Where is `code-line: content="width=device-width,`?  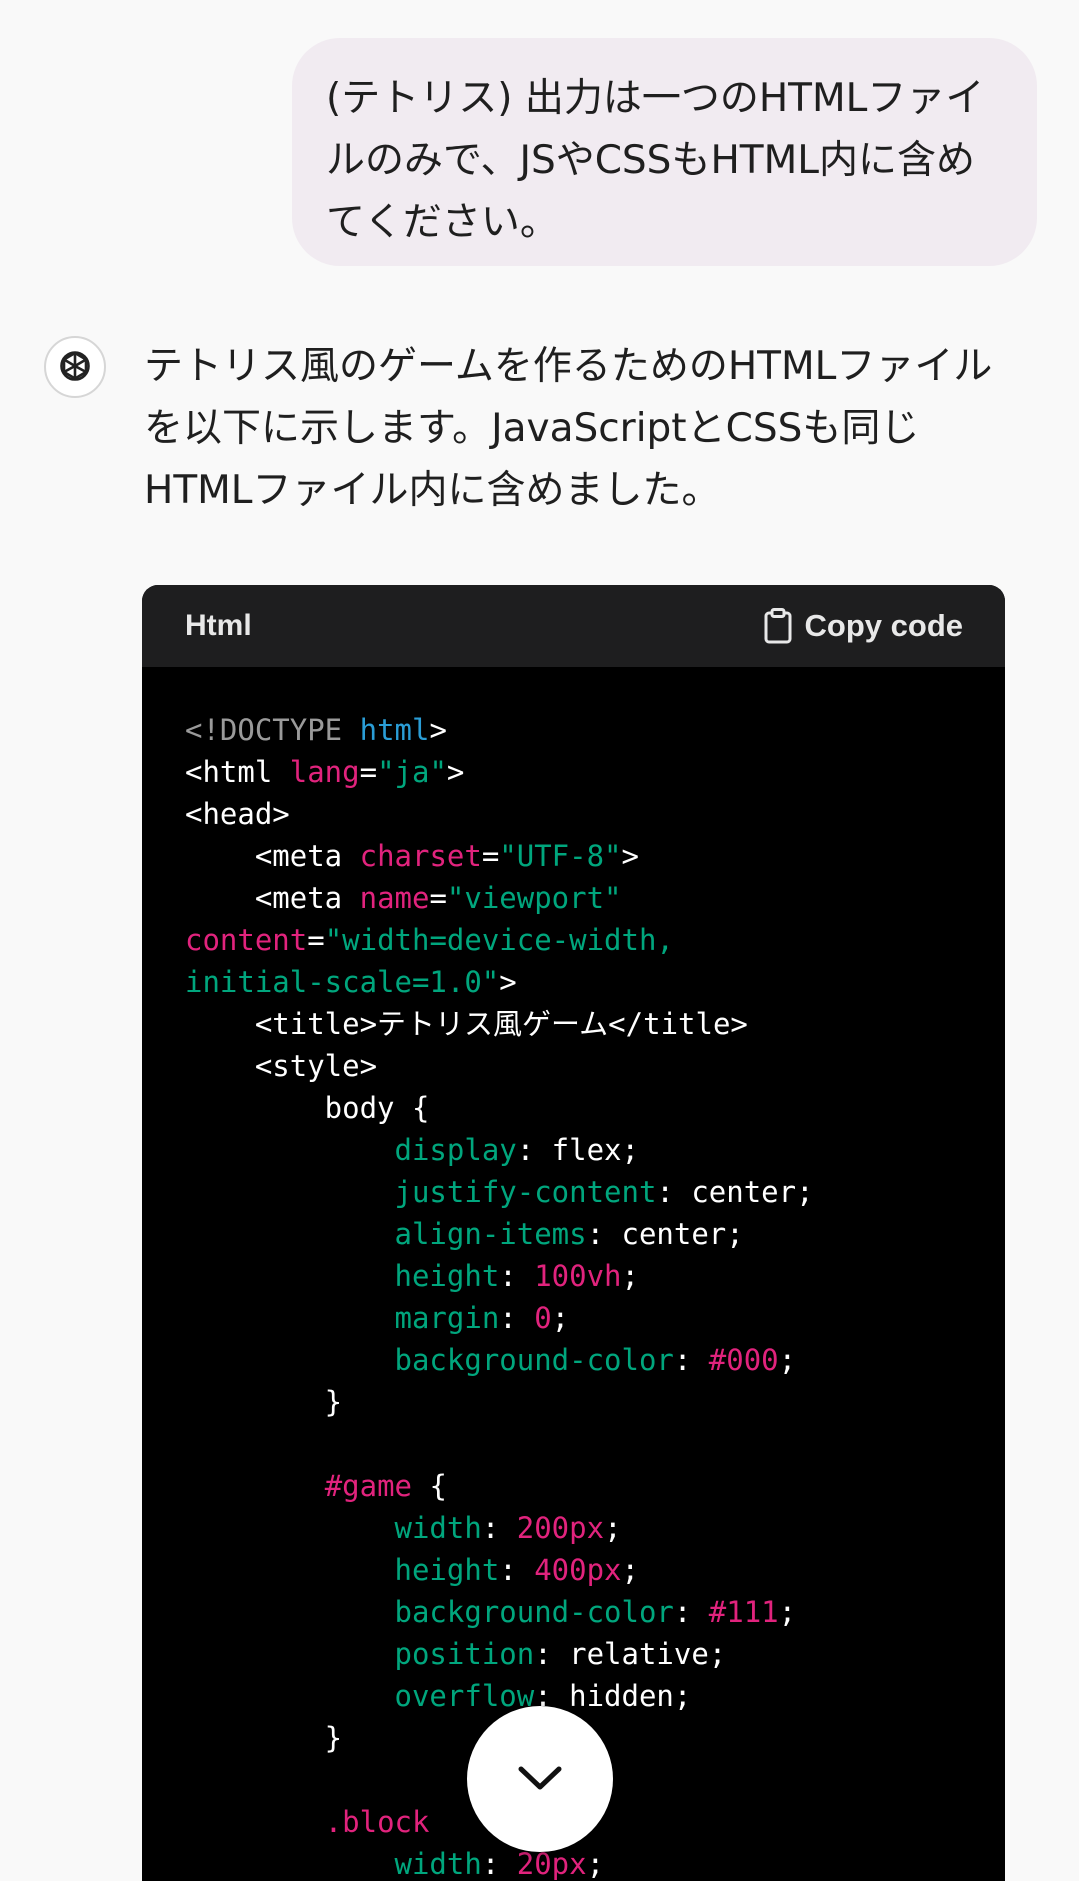
code-line: content="width=device-width, is located at coordinates (595, 940).